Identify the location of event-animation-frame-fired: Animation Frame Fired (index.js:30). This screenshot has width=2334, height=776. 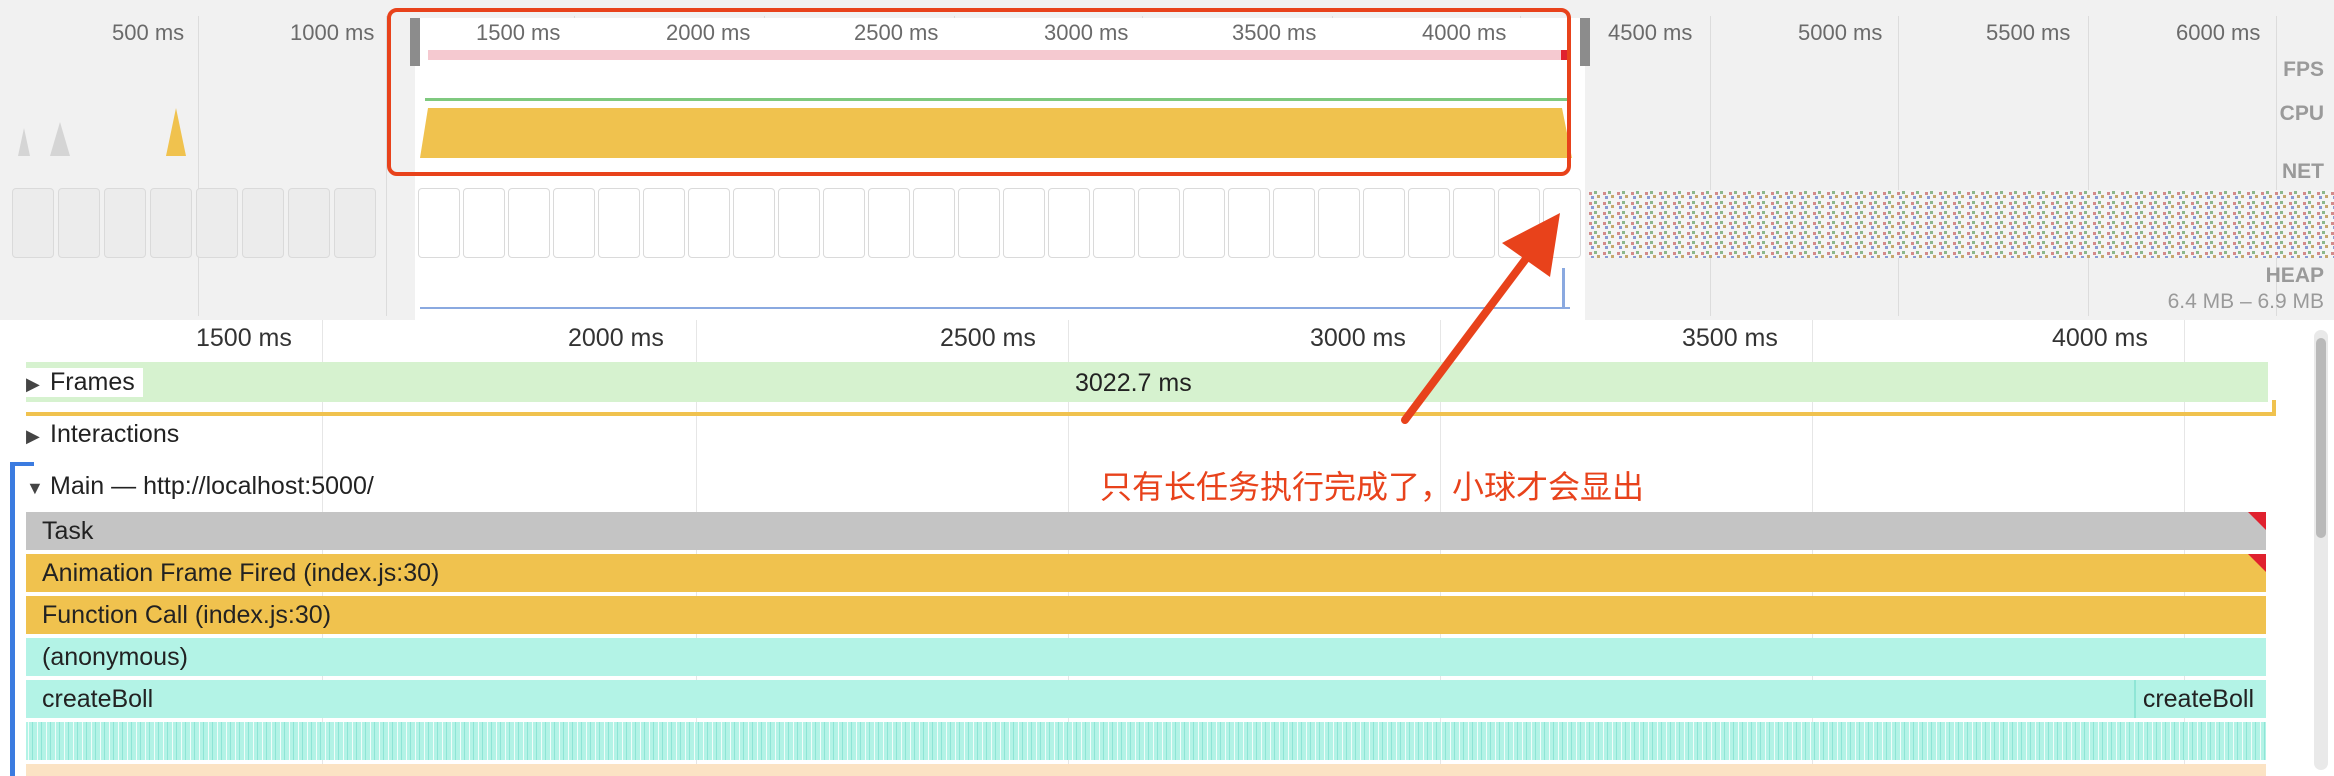
(1146, 573).